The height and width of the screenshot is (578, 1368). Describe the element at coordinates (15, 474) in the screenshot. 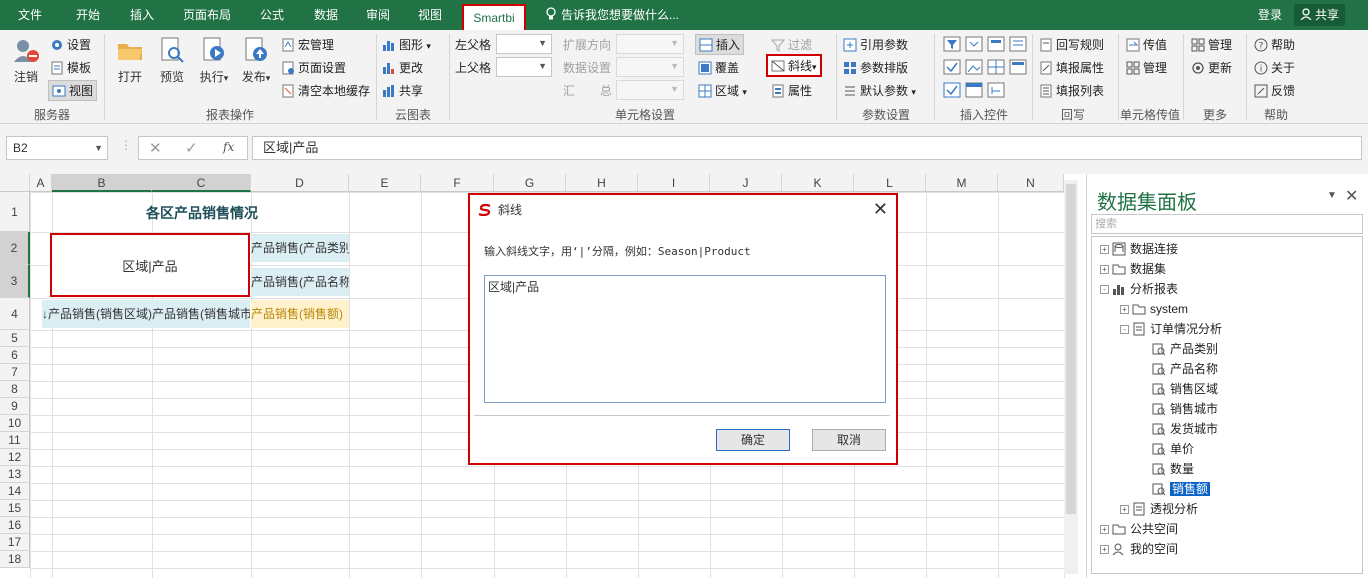

I see `row-header-13: 13` at that location.